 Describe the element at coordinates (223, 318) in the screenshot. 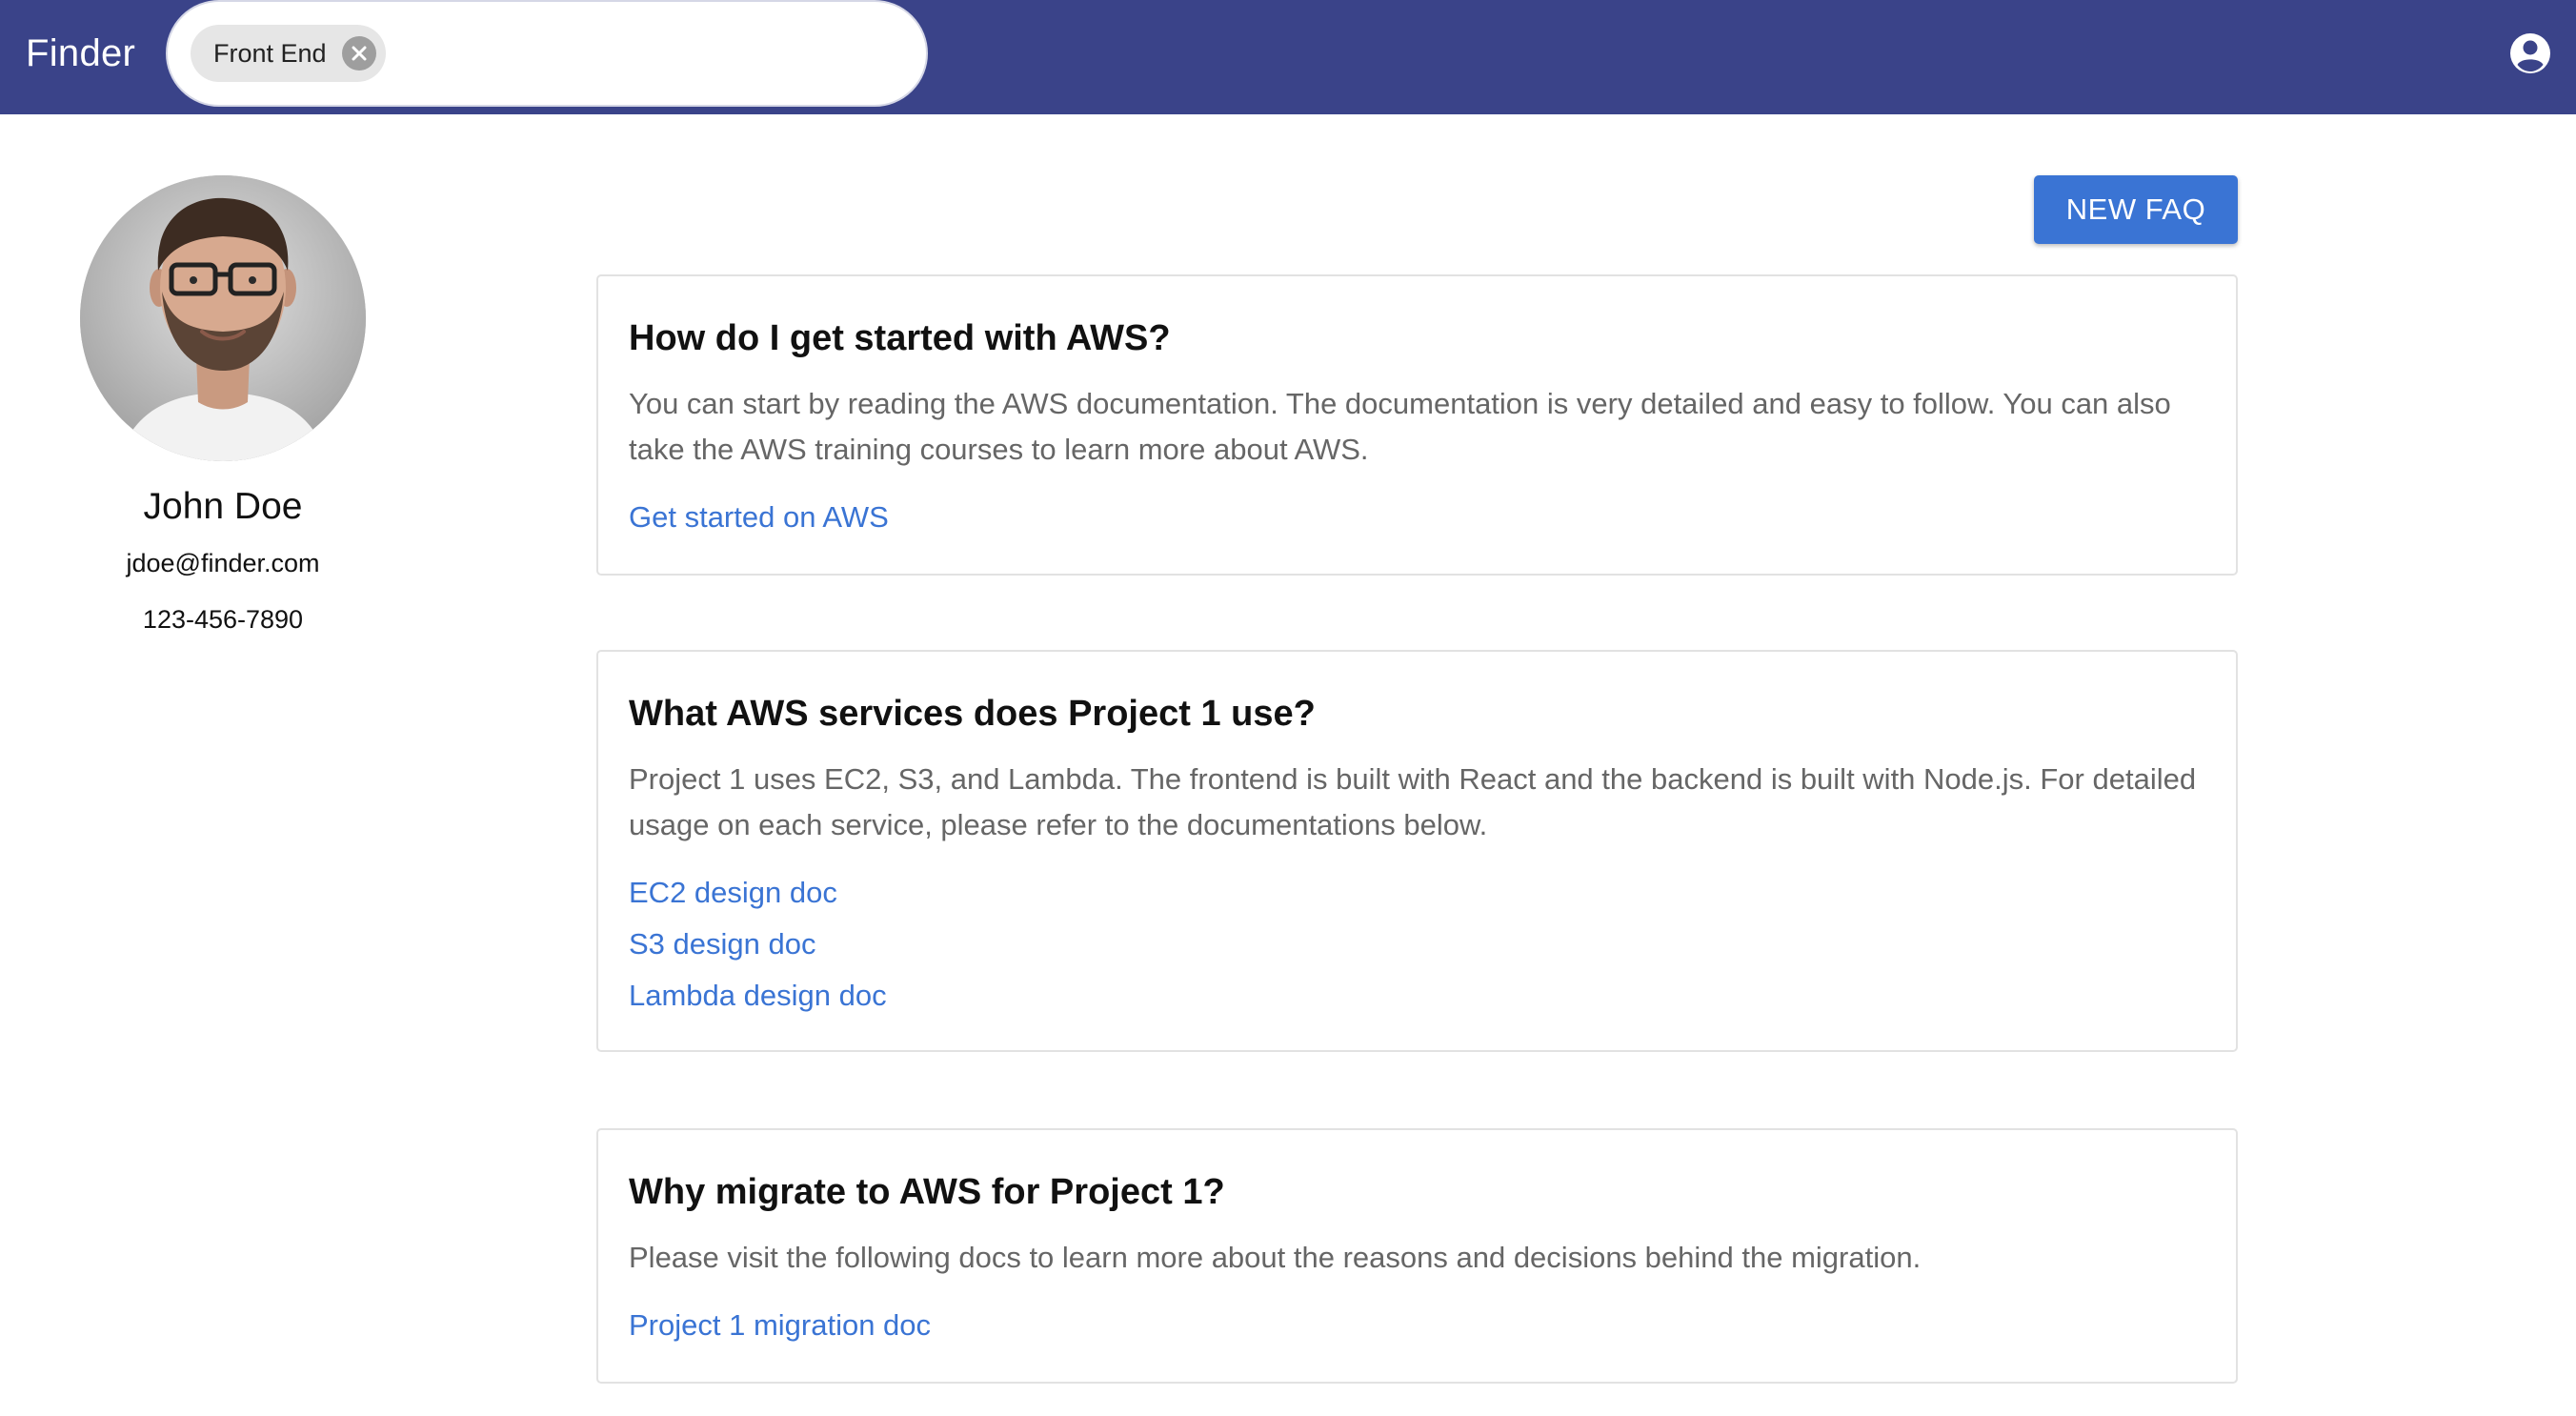

I see `avatar` at that location.